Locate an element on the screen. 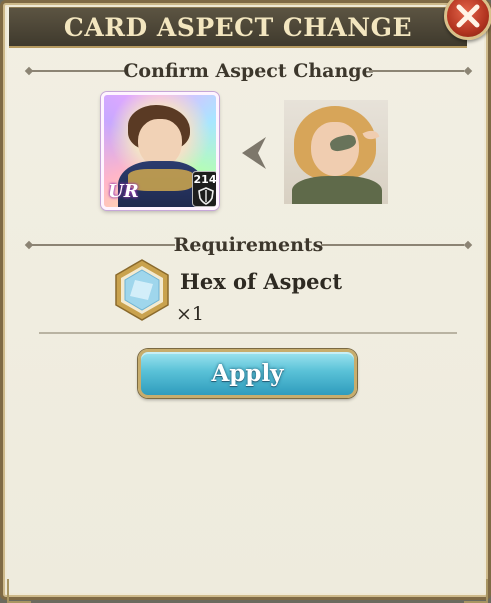  dialog-title: CARD ASPECT CHANGE is located at coordinates (238, 27).